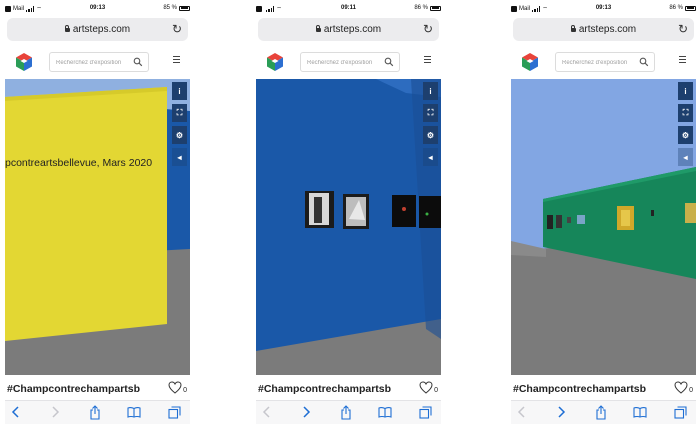 This screenshot has height=427, width=697. What do you see at coordinates (421, 8) in the screenshot?
I see `battery-percent: 86 %` at bounding box center [421, 8].